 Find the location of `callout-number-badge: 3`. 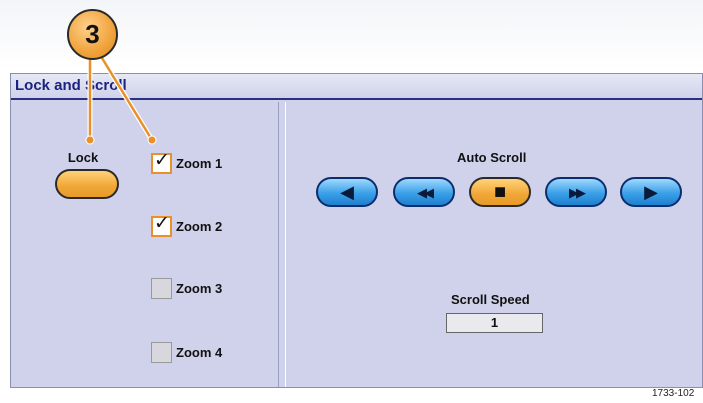

callout-number-badge: 3 is located at coordinates (92, 34).